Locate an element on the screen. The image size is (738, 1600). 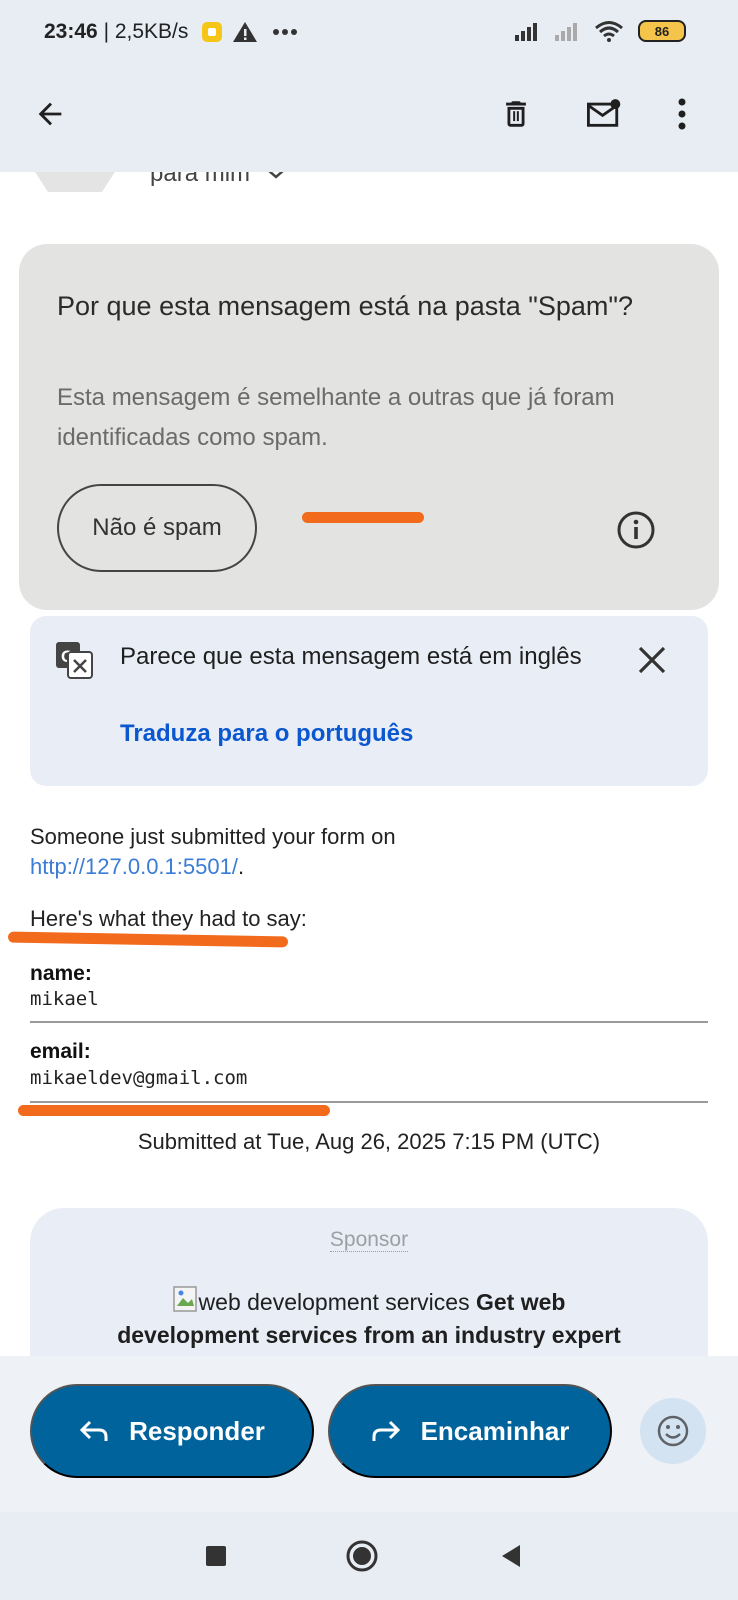
sponsor-label: Sponsor is located at coordinates (369, 1240).